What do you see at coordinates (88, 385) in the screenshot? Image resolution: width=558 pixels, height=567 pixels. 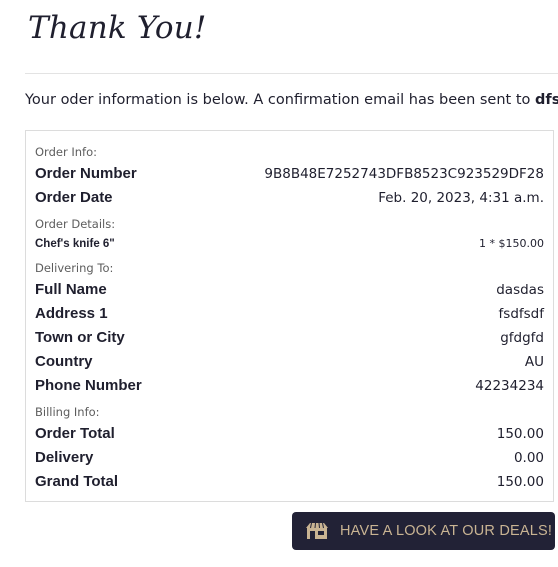 I see `phone-number-label: Phone Number` at bounding box center [88, 385].